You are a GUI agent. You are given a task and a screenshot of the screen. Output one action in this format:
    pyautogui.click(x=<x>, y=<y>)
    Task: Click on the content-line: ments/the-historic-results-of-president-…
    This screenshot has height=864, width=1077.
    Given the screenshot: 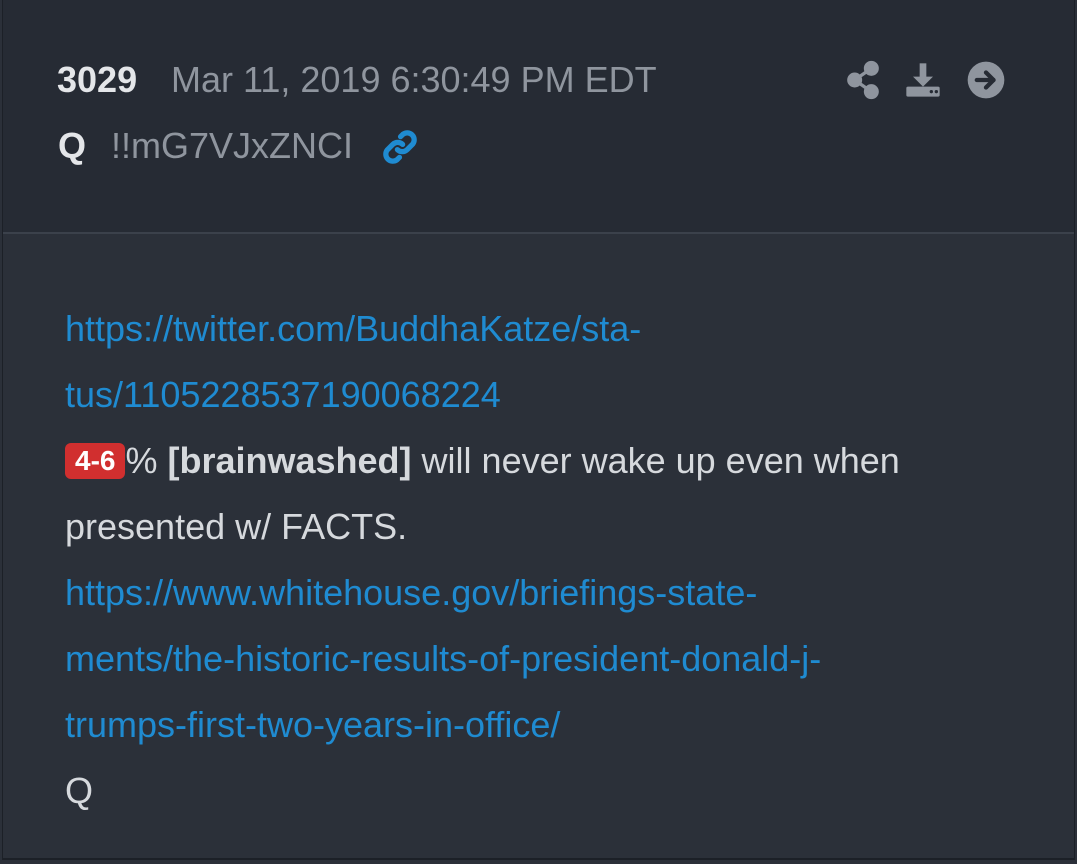 What is the action you would take?
    pyautogui.click(x=443, y=659)
    